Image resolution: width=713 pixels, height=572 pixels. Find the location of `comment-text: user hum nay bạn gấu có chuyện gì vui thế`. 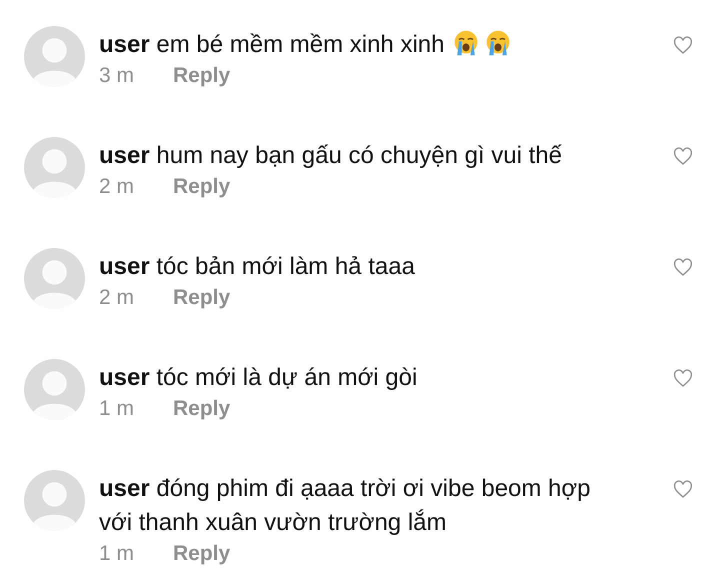

comment-text: user hum nay bạn gấu có chuyện gì vui thế is located at coordinates (331, 156).